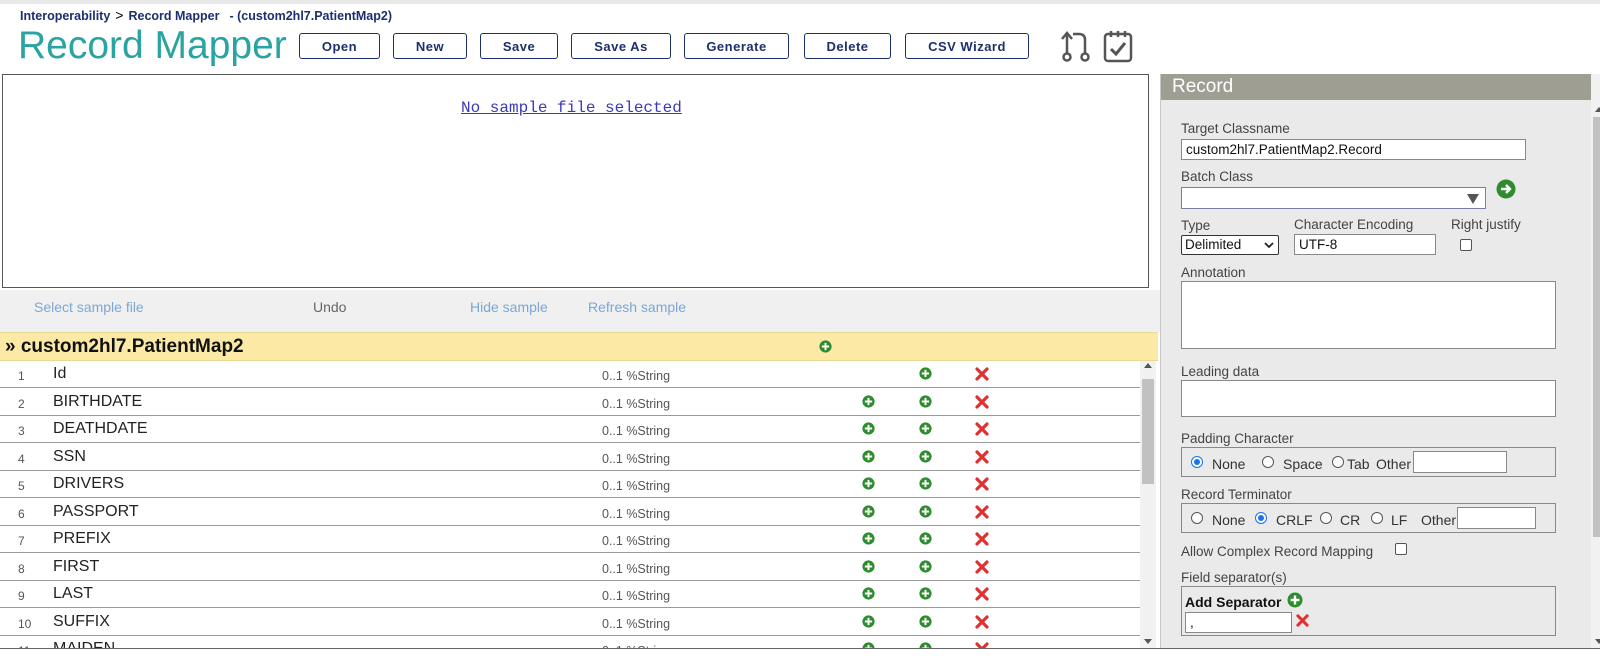  I want to click on batch-class-select, so click(1333, 198).